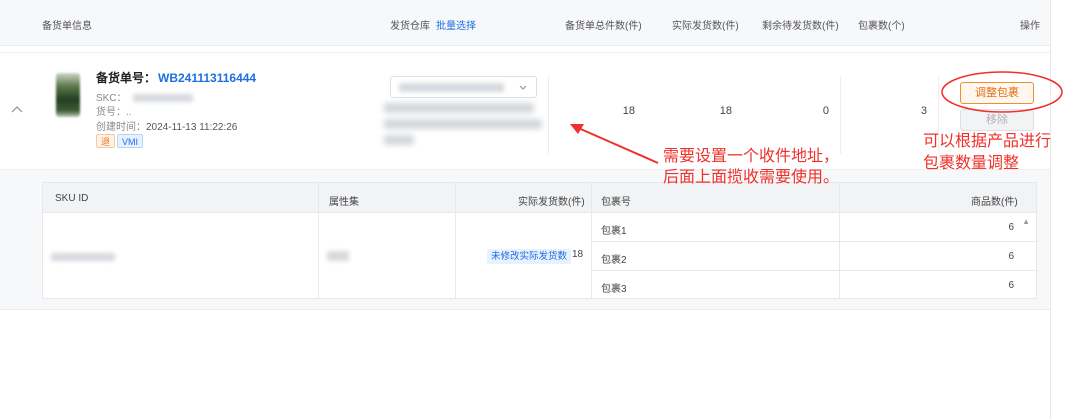 The height and width of the screenshot is (419, 1080). I want to click on annotation-package-line1: 可以根据产品进行, so click(987, 141).